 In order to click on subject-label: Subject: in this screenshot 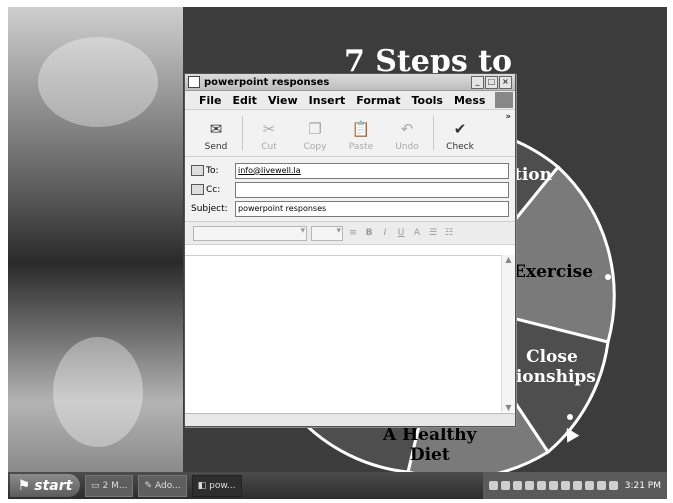, I will do `click(209, 208)`.